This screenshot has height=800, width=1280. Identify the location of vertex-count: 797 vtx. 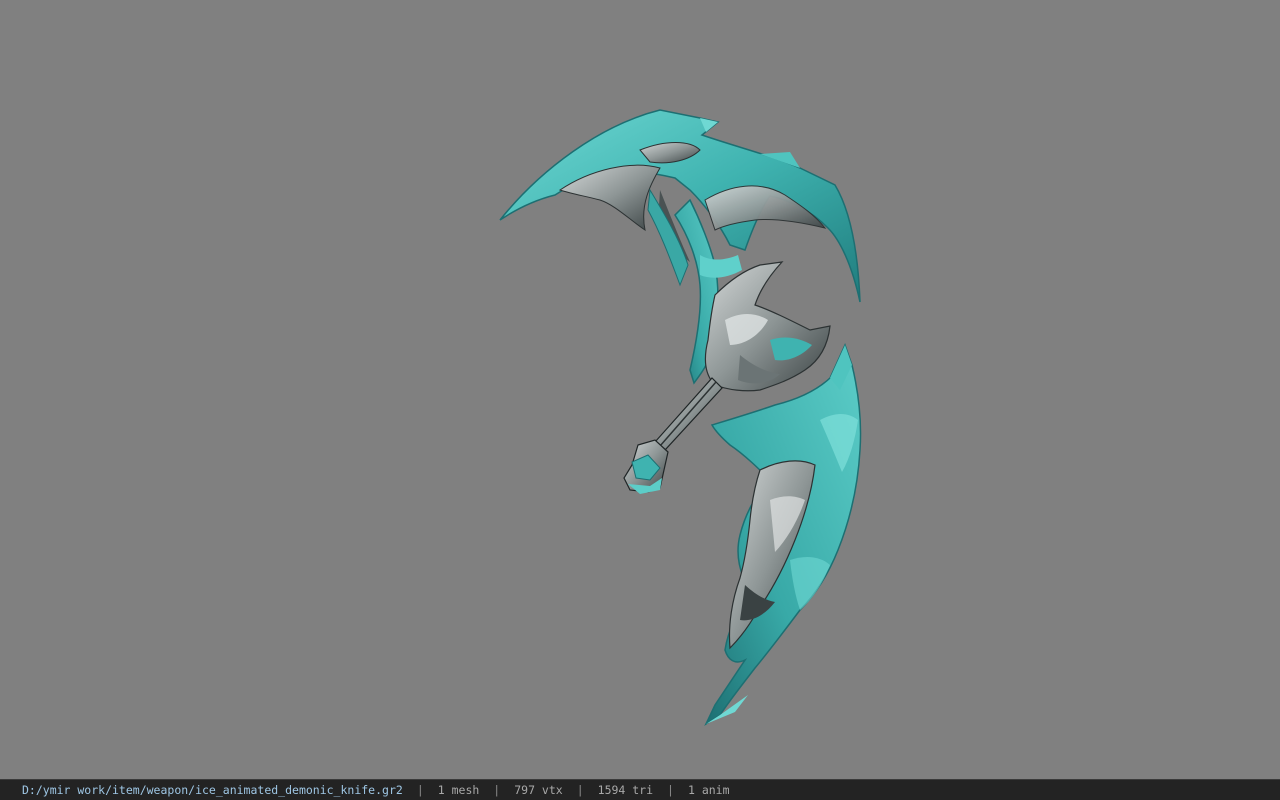
(538, 790).